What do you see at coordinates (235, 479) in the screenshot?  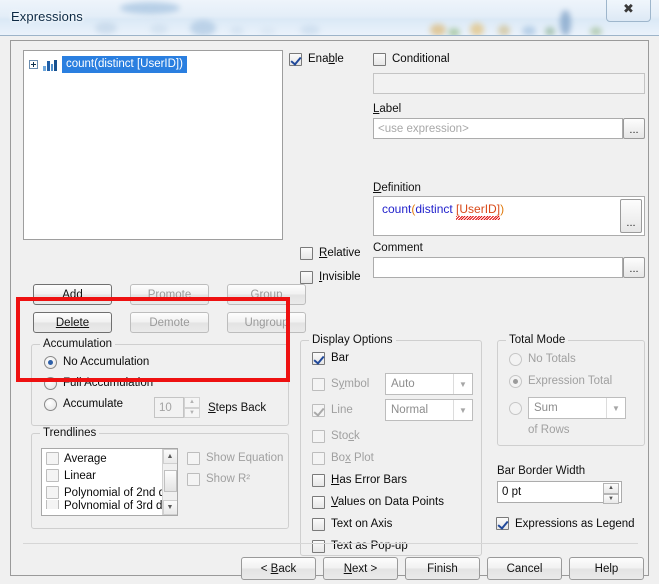 I see `show-r2-row: Show R²` at bounding box center [235, 479].